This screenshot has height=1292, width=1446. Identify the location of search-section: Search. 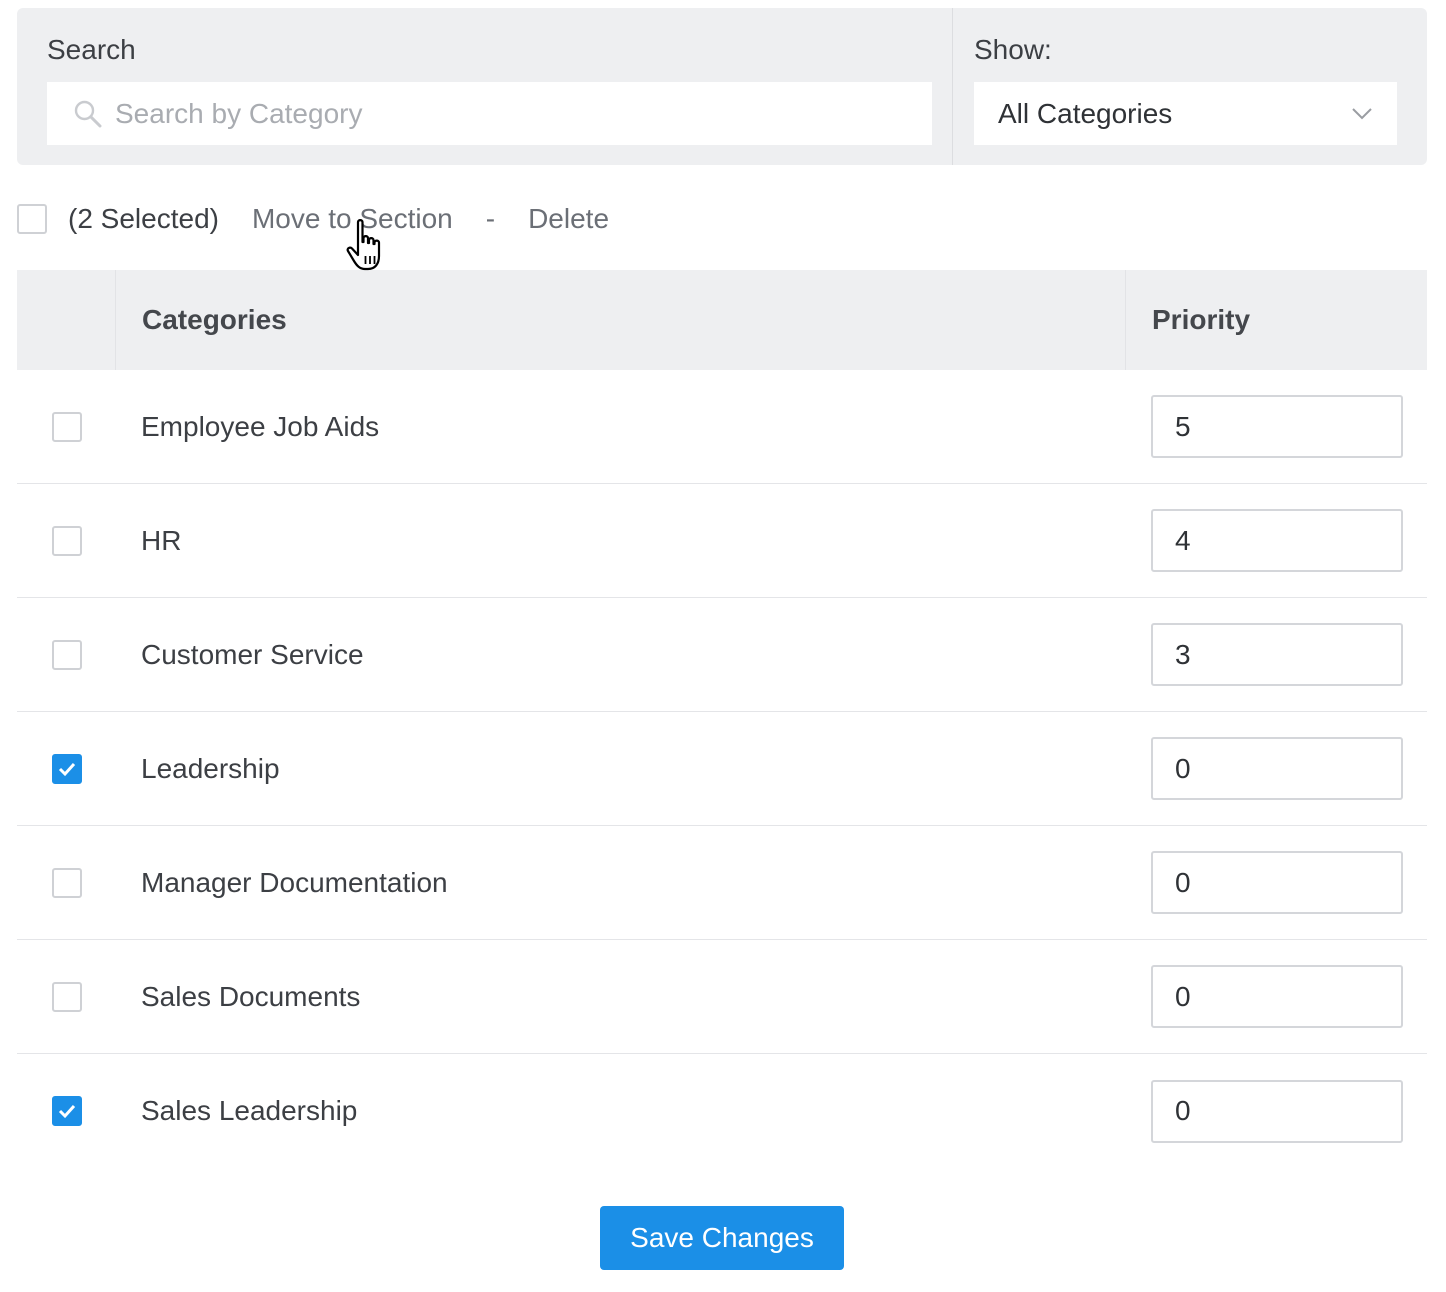
(485, 86).